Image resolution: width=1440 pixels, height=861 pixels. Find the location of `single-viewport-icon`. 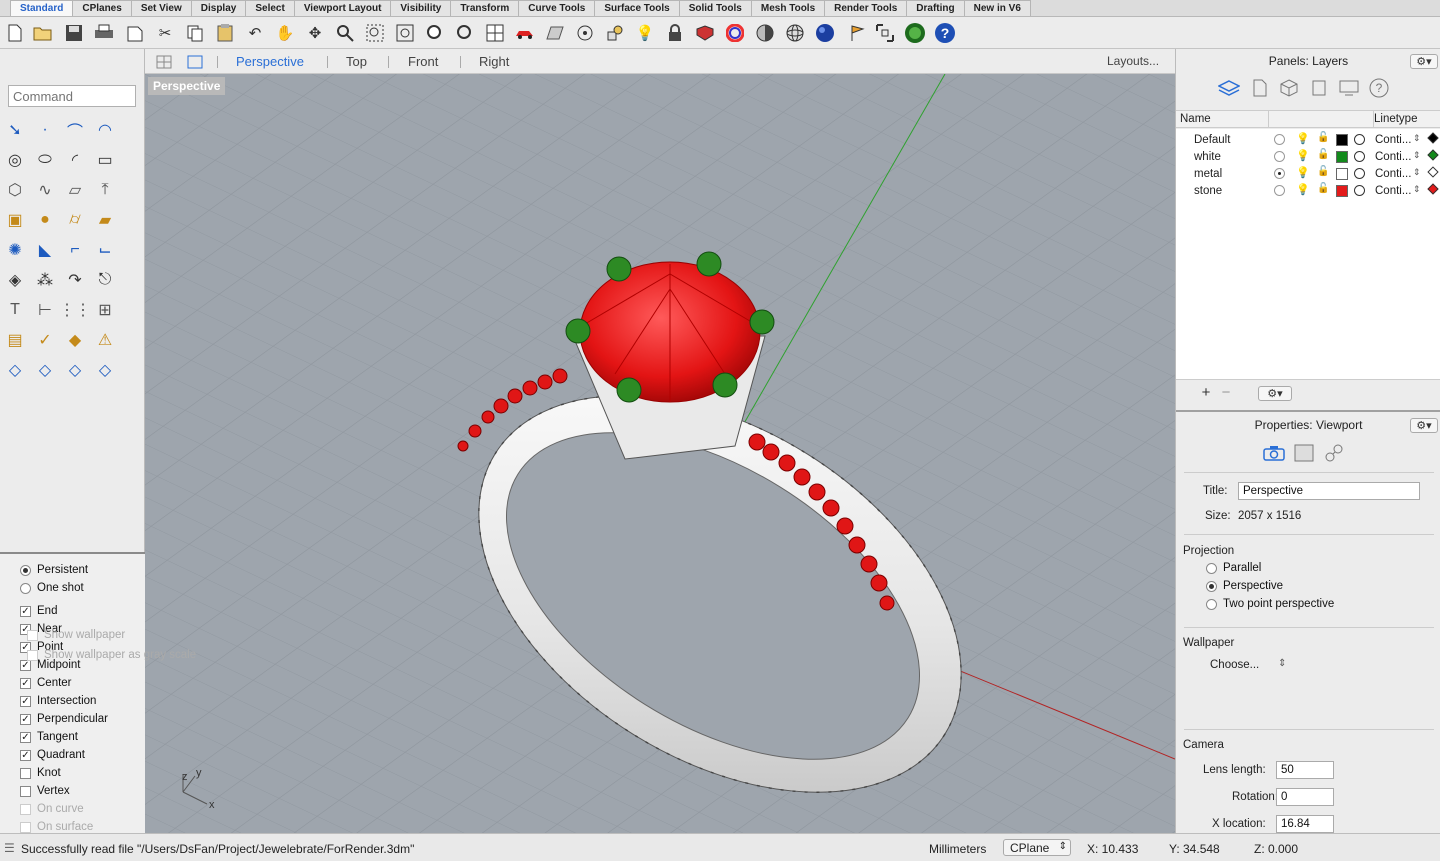

single-viewport-icon is located at coordinates (195, 62).